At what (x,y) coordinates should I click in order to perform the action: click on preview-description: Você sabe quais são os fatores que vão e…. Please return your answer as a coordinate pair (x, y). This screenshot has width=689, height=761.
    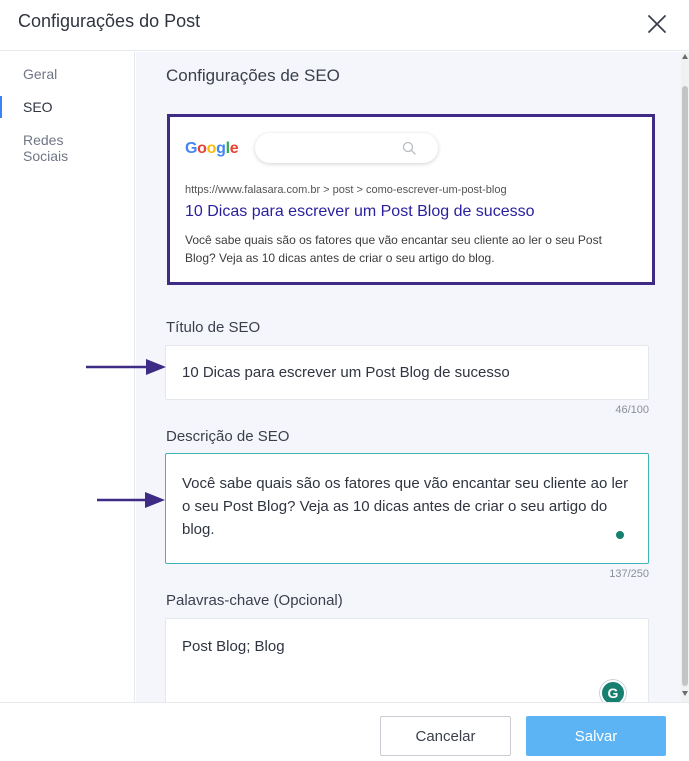
    Looking at the image, I should click on (393, 249).